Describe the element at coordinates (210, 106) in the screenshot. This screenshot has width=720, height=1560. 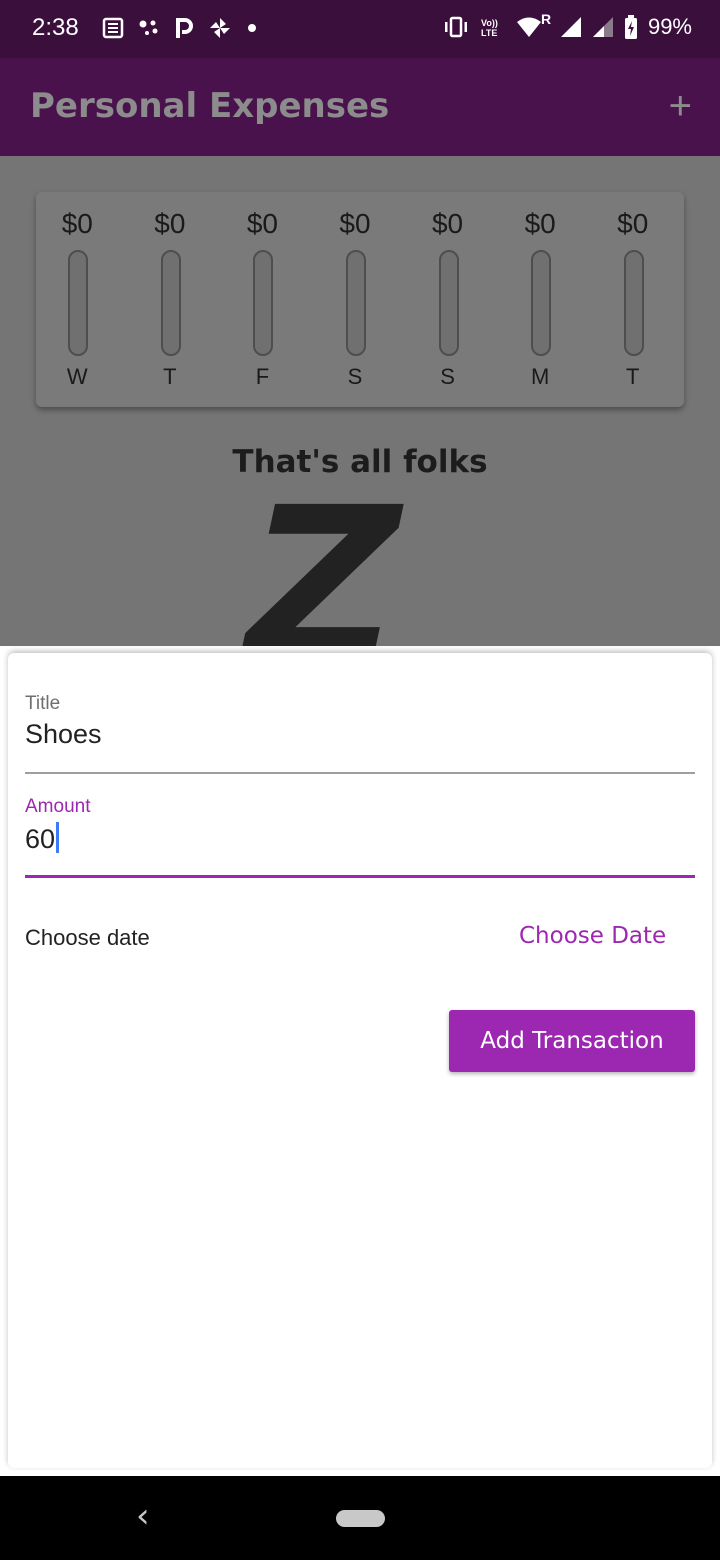
I see `app-title: Personal Expenses` at that location.